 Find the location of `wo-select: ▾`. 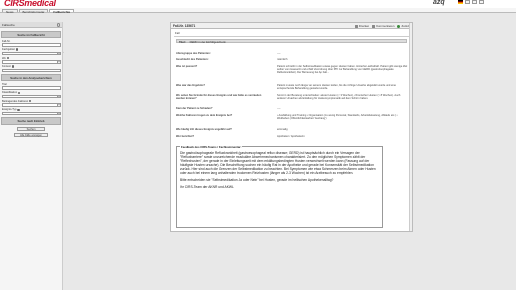

wo-select: ▾ is located at coordinates (31, 62).